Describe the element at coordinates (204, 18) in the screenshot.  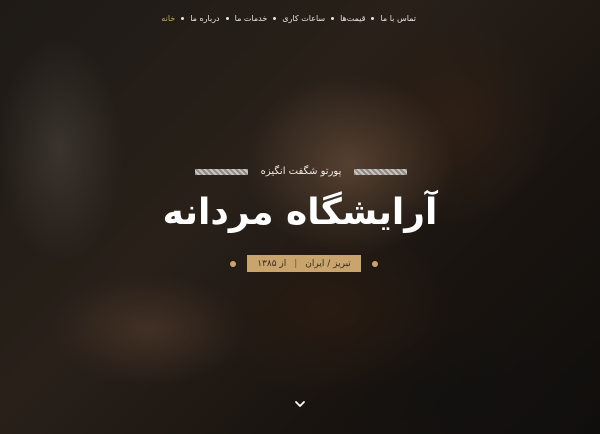
I see `nav-item-about: درباره ما` at that location.